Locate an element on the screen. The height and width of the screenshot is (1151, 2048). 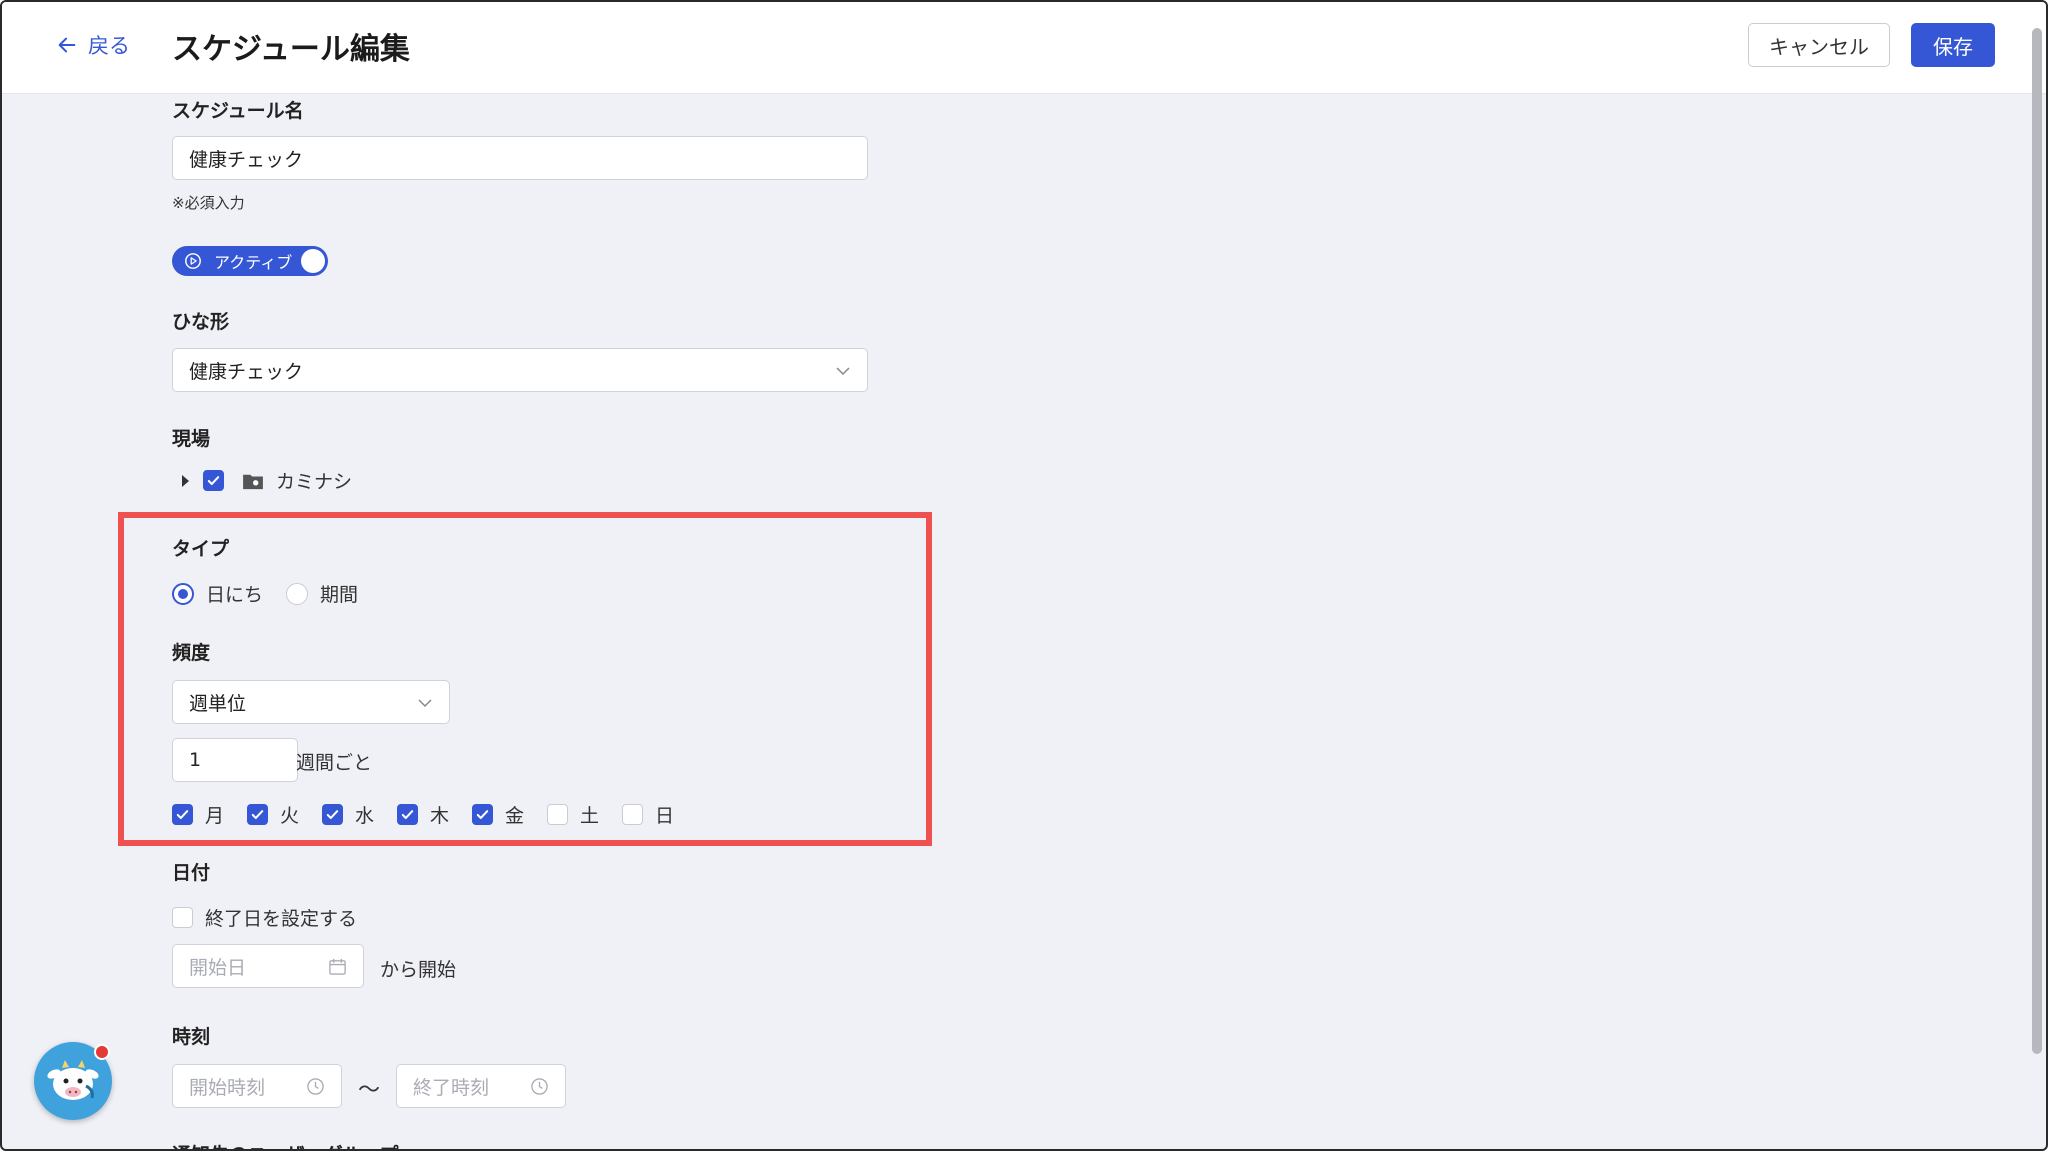
folder-icon is located at coordinates (253, 481).